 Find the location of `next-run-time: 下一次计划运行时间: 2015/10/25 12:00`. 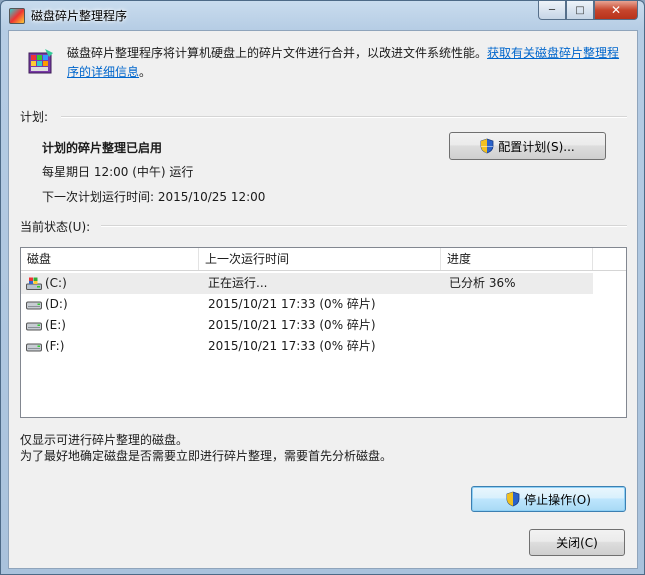

next-run-time: 下一次计划运行时间: 2015/10/25 12:00 is located at coordinates (154, 197).